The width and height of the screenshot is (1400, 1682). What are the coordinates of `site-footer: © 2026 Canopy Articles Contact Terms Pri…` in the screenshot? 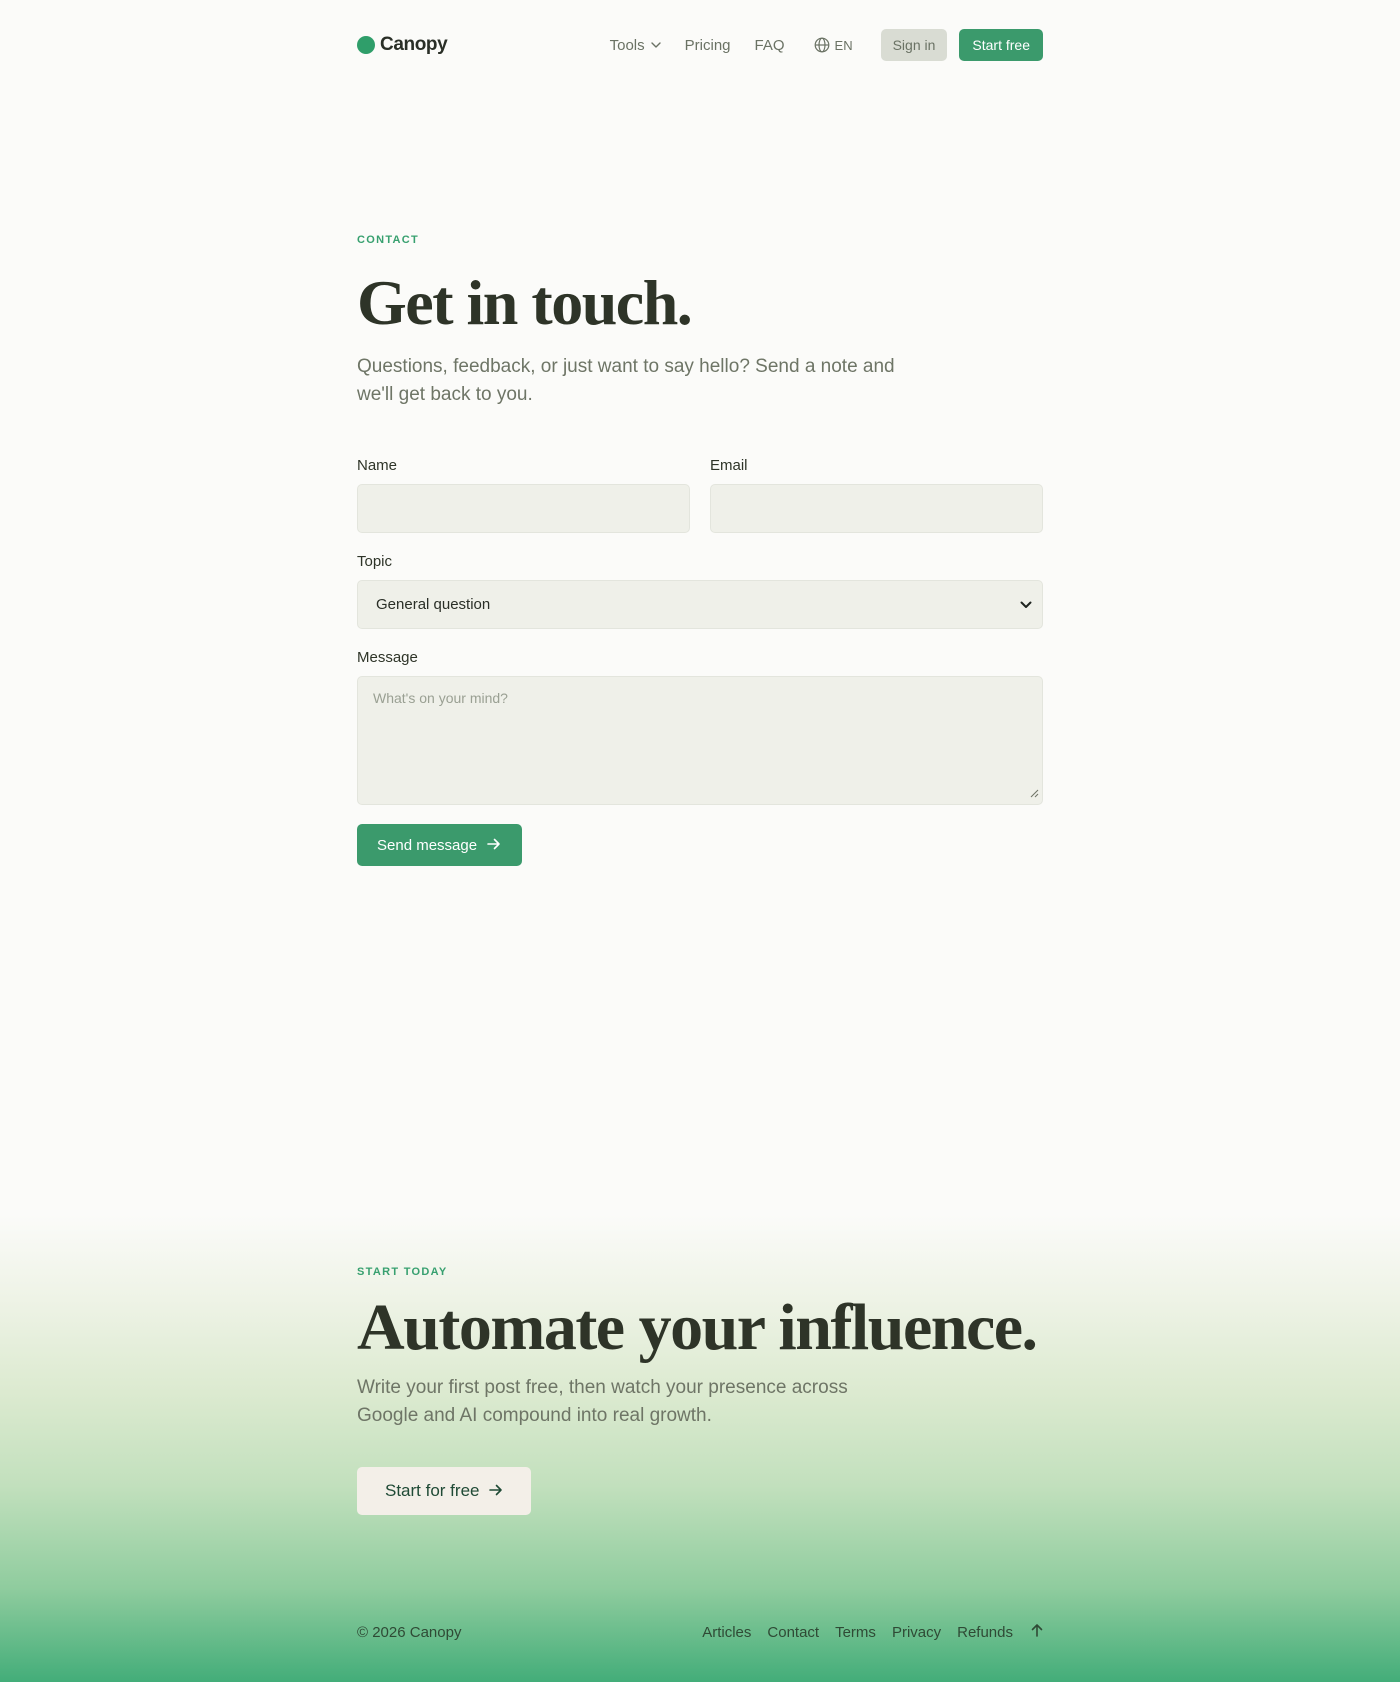 It's located at (700, 1632).